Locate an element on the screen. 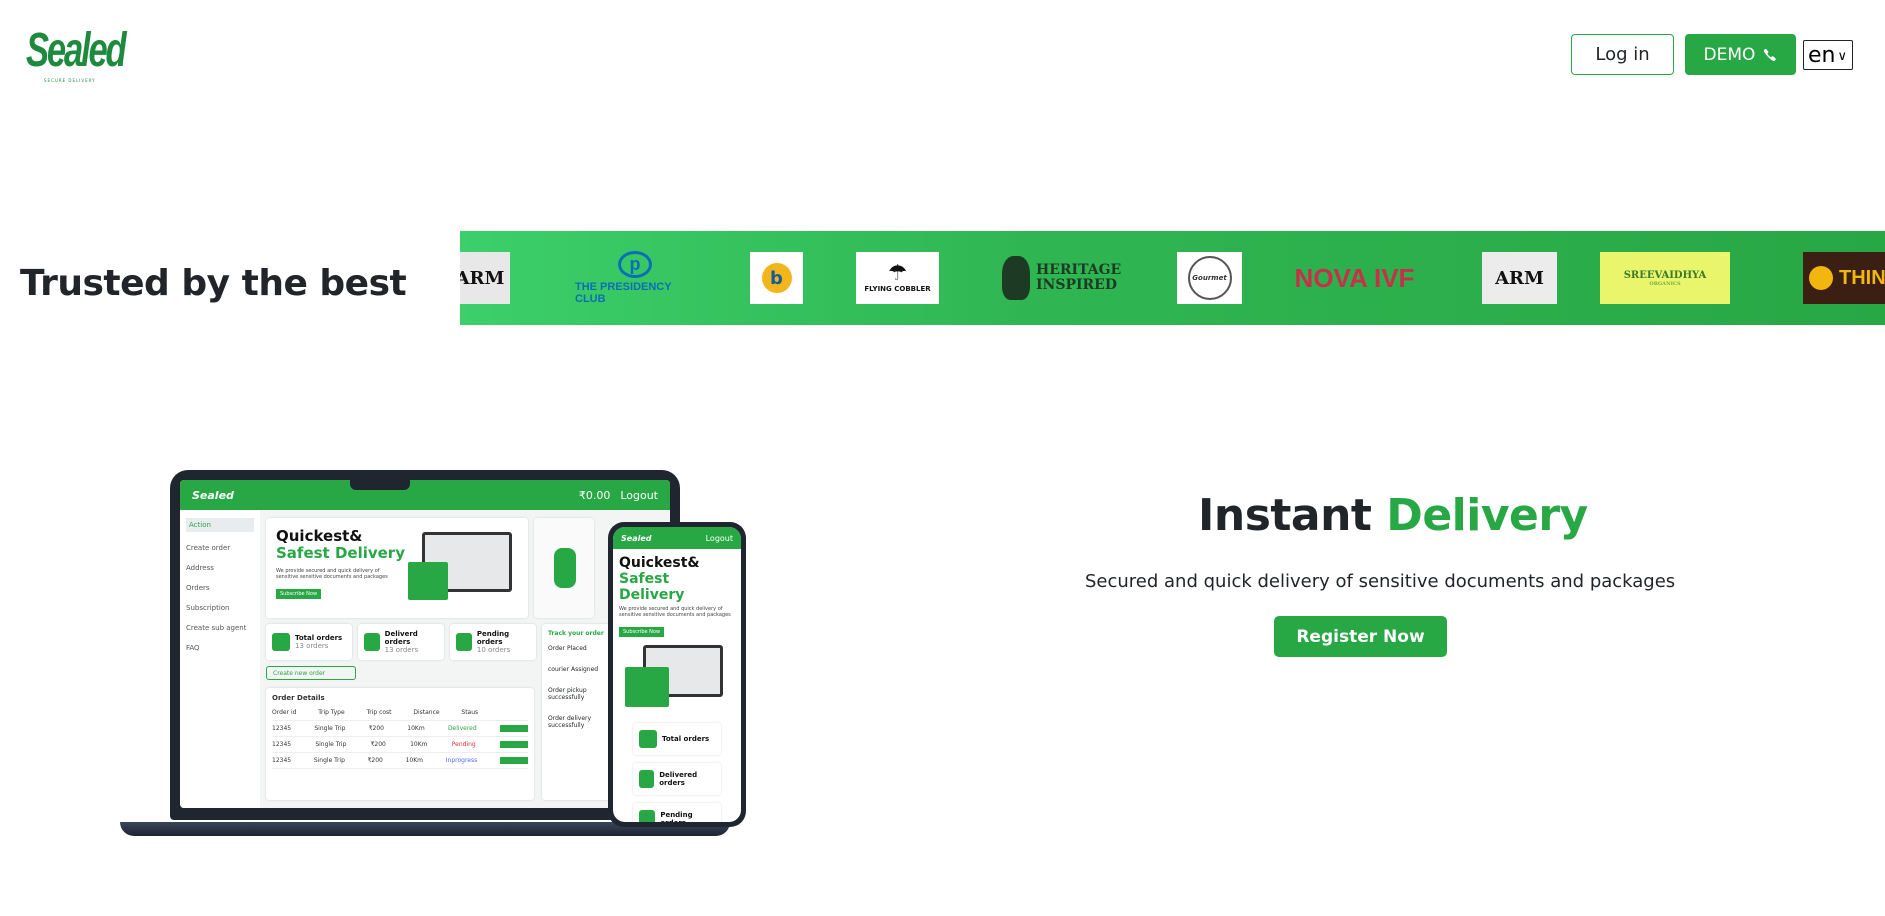 This screenshot has height=916, width=1885. hero-title: Instant Delivery is located at coordinates (1393, 515).